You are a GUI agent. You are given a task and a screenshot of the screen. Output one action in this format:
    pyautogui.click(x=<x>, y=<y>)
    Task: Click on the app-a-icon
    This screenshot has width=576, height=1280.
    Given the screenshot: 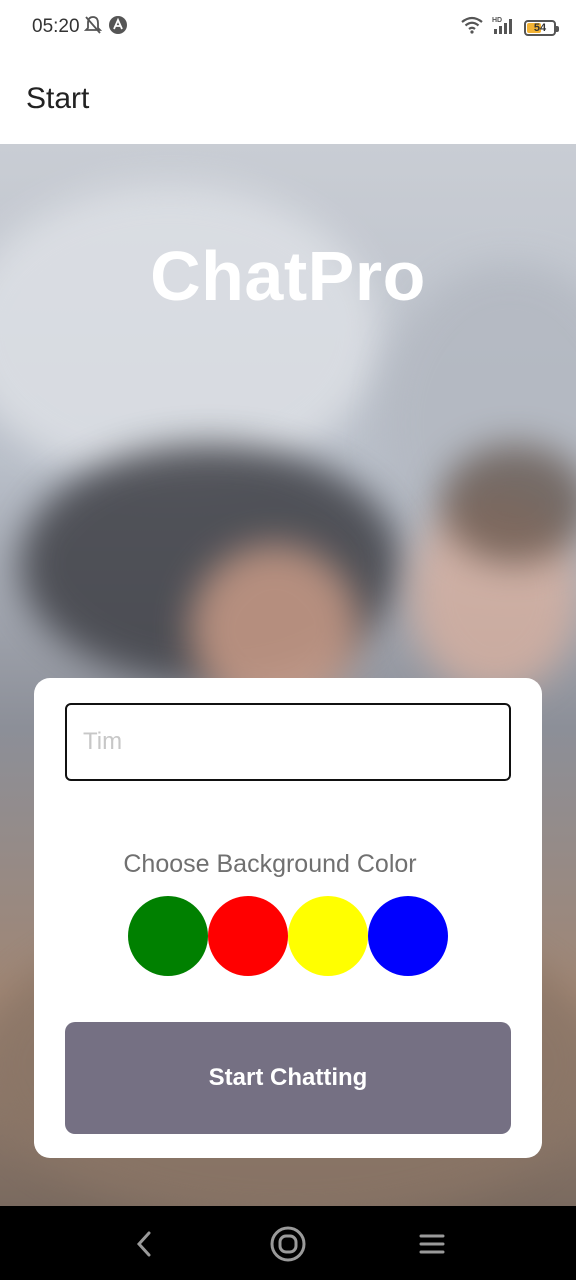 What is the action you would take?
    pyautogui.click(x=118, y=25)
    